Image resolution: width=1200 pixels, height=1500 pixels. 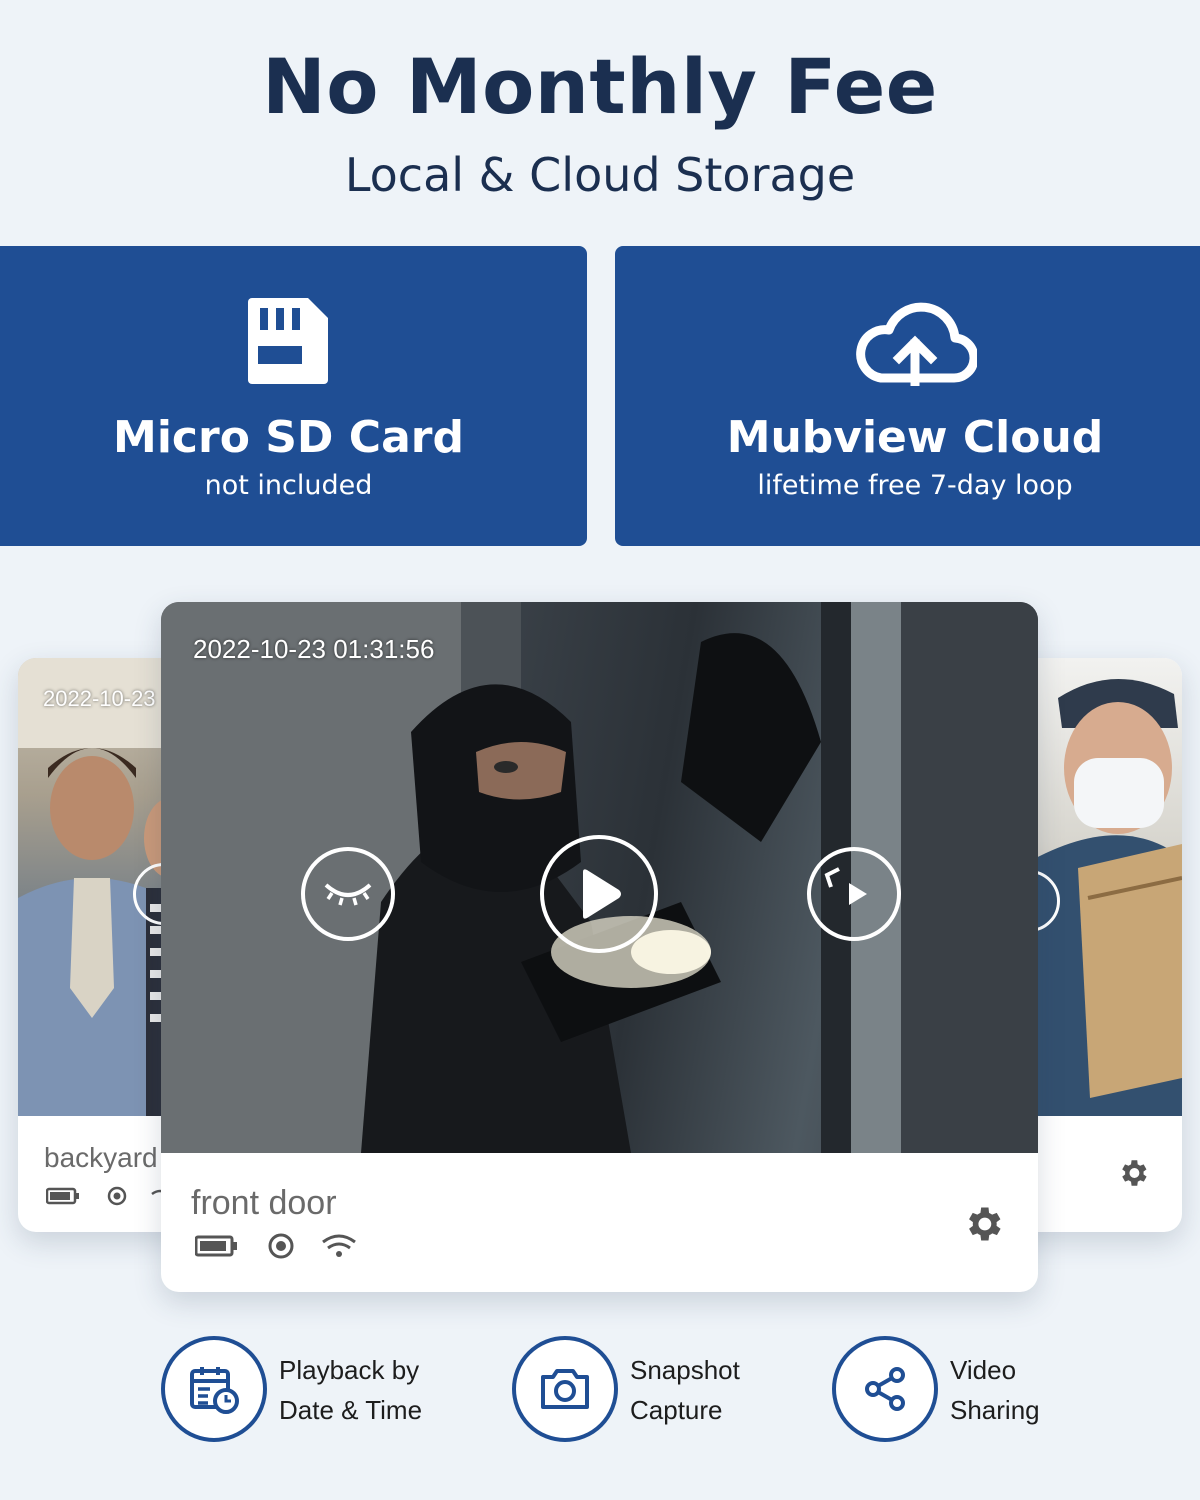 I want to click on cloud-subtitle: lifetime free 7-day loop, so click(x=915, y=485).